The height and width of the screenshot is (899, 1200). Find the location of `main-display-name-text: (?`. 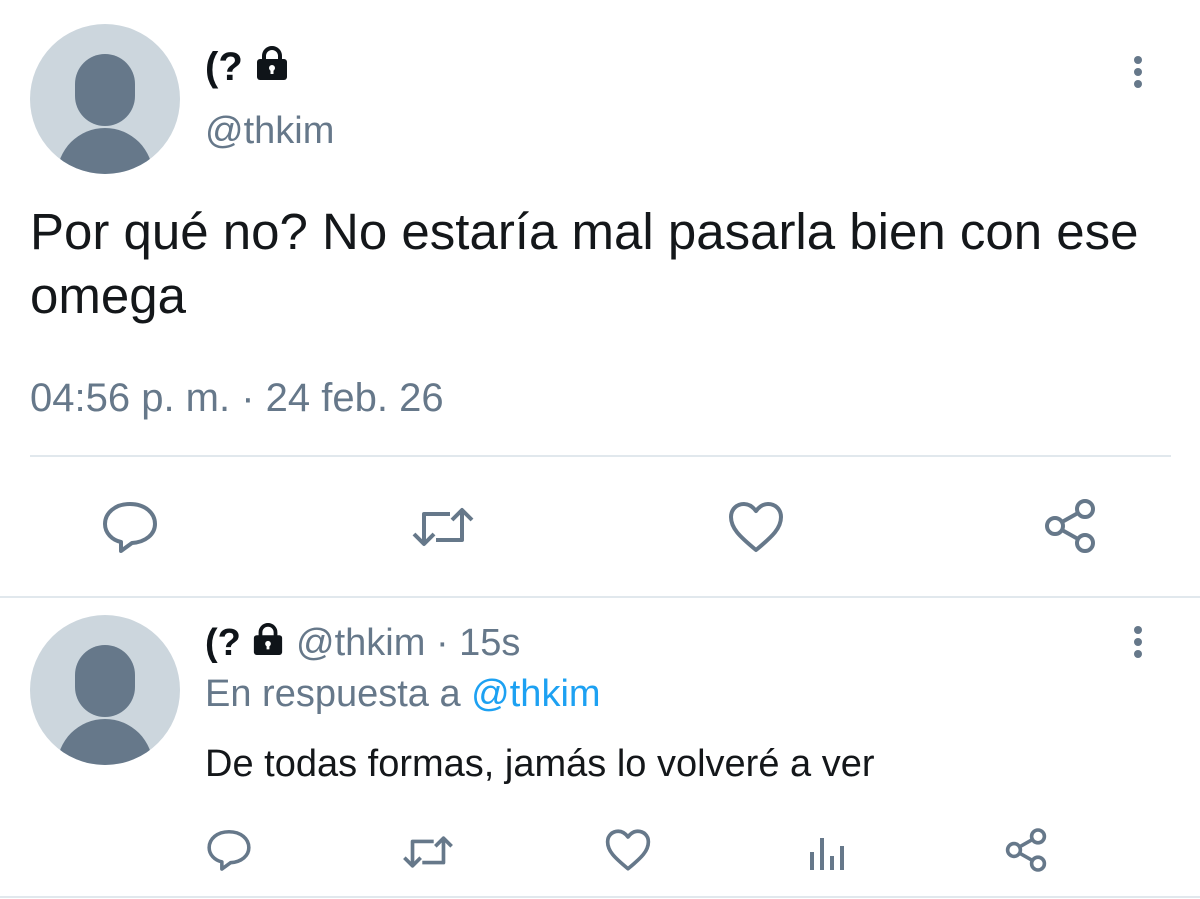

main-display-name-text: (? is located at coordinates (224, 67).